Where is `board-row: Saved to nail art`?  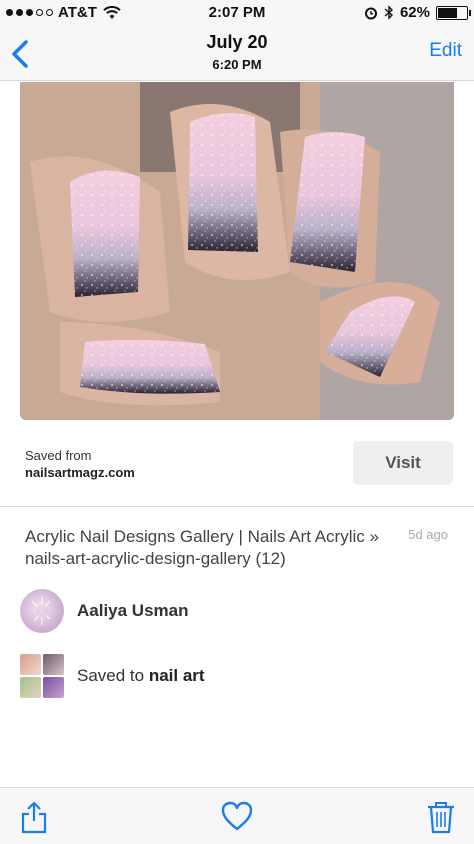
board-row: Saved to nail art is located at coordinates (112, 676).